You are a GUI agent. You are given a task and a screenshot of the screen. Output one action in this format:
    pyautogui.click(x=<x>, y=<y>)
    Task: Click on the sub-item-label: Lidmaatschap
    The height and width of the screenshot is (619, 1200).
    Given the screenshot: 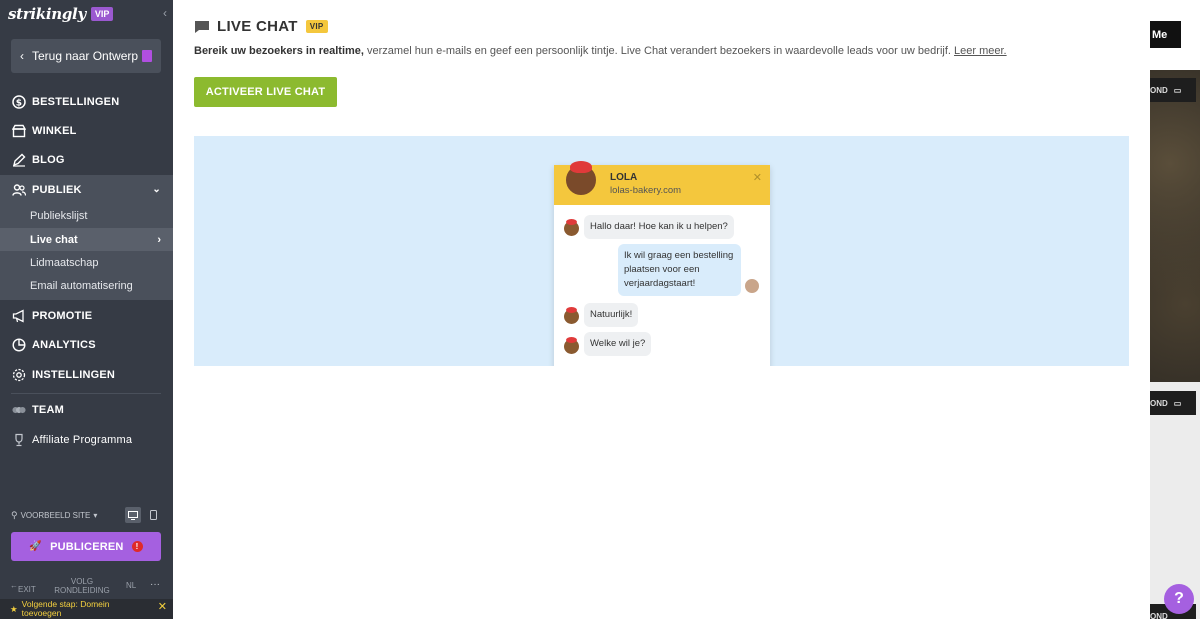 What is the action you would take?
    pyautogui.click(x=64, y=262)
    